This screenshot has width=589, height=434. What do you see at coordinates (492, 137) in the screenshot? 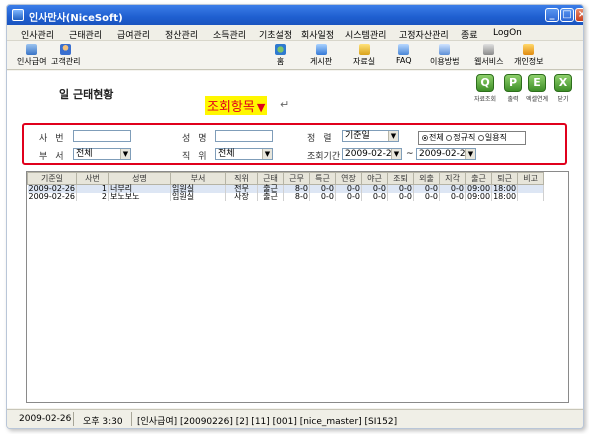
I see `radio-daily: 일용직` at bounding box center [492, 137].